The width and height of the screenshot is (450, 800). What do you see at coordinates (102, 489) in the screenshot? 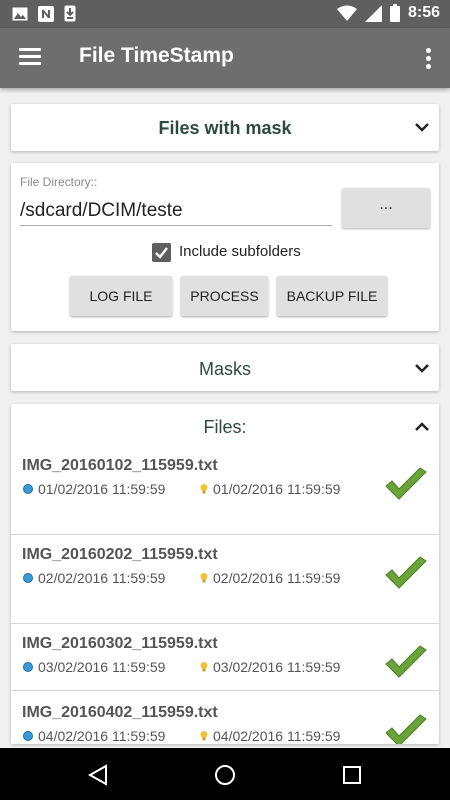
I see `created-time: 01/02/2016 11:59:59` at bounding box center [102, 489].